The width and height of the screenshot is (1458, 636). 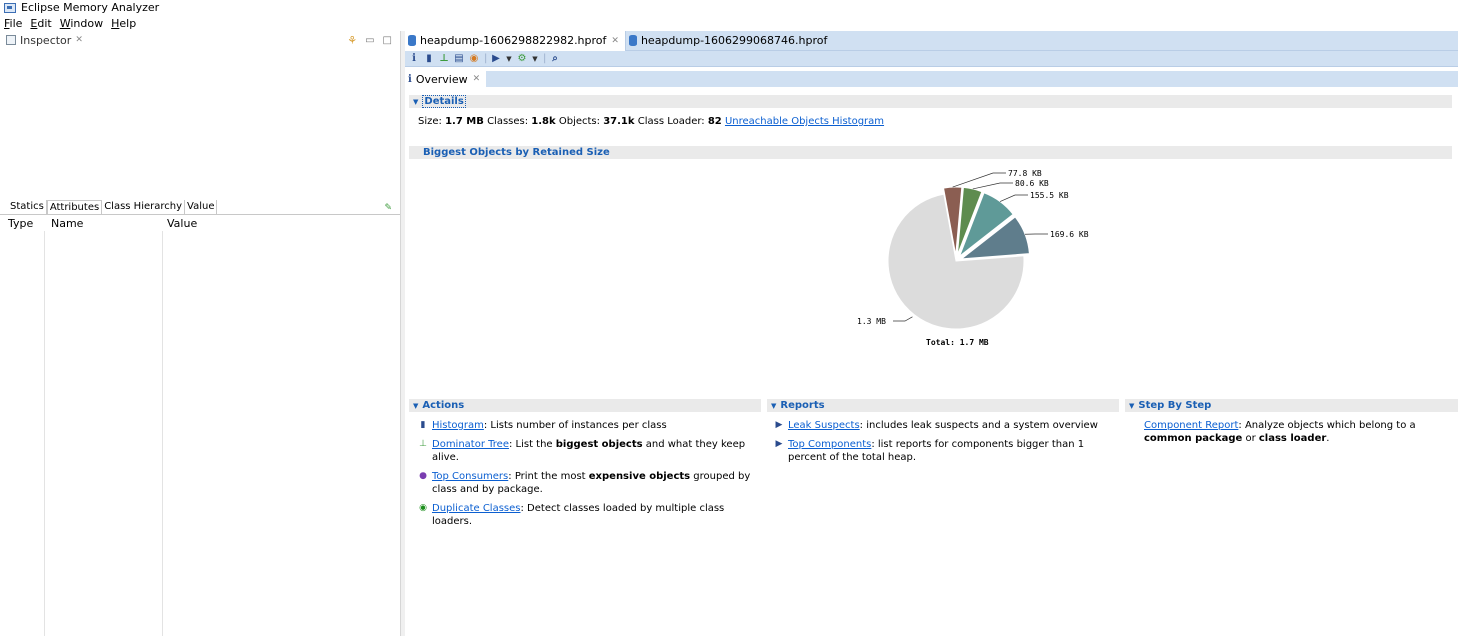 What do you see at coordinates (943, 405) in the screenshot?
I see `reports-section-header: ▼ Reports` at bounding box center [943, 405].